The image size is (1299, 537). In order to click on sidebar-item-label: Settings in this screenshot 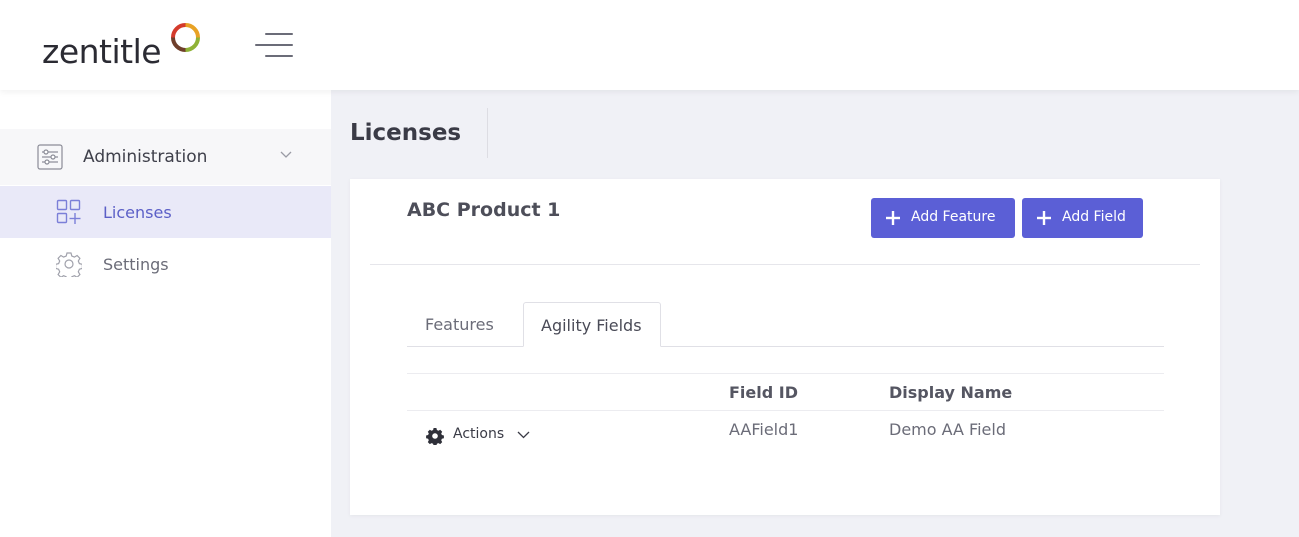, I will do `click(136, 264)`.